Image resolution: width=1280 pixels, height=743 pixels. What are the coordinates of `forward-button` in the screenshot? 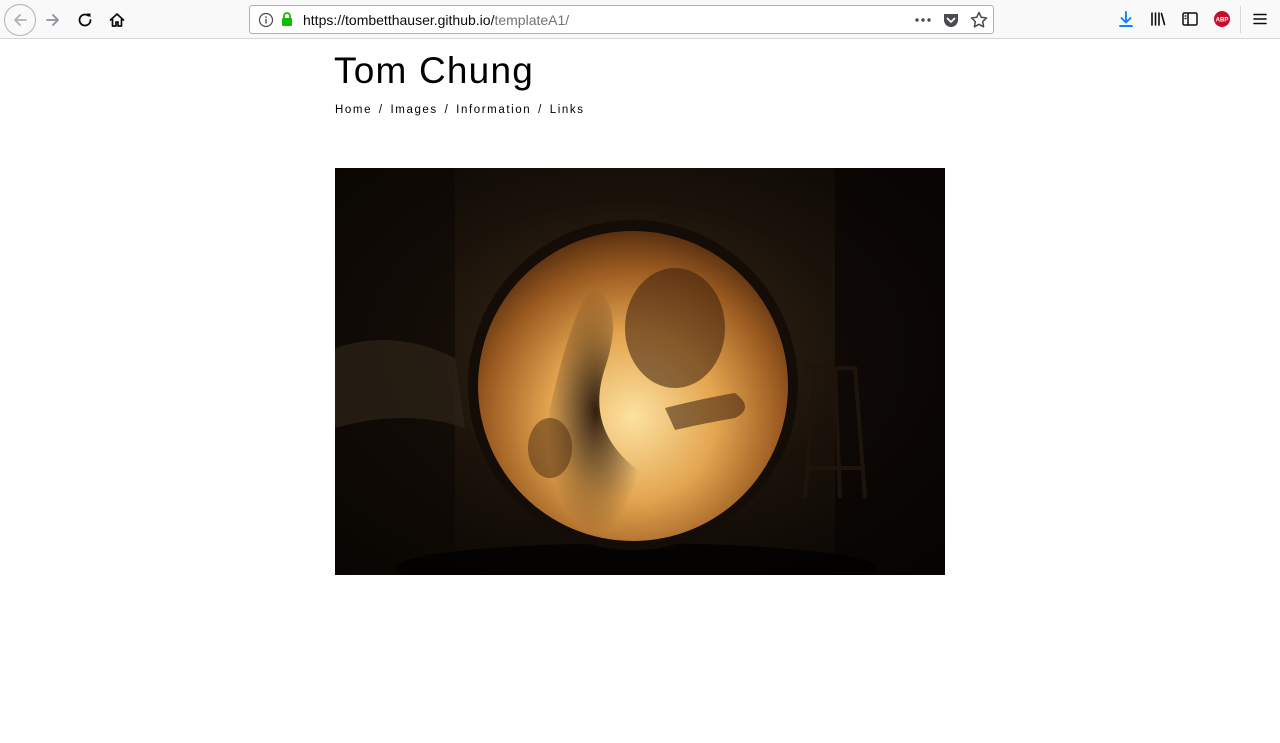 It's located at (53, 20).